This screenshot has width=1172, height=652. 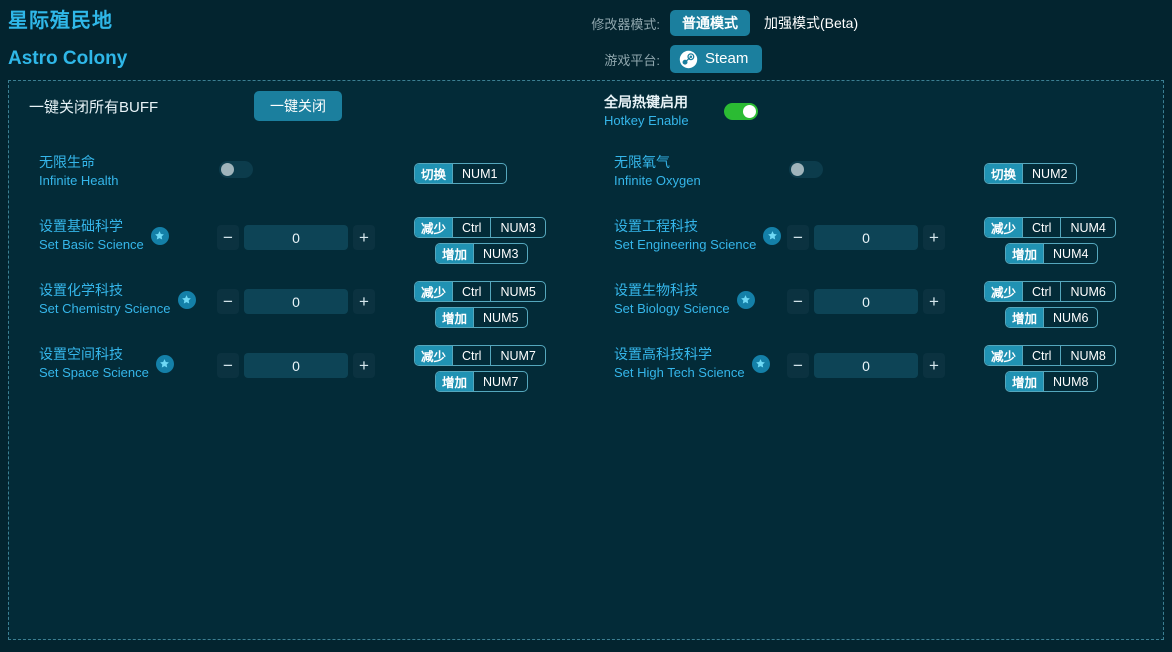 What do you see at coordinates (672, 299) in the screenshot?
I see `cheat-label-text: 设置生物科技 Set Biology Science` at bounding box center [672, 299].